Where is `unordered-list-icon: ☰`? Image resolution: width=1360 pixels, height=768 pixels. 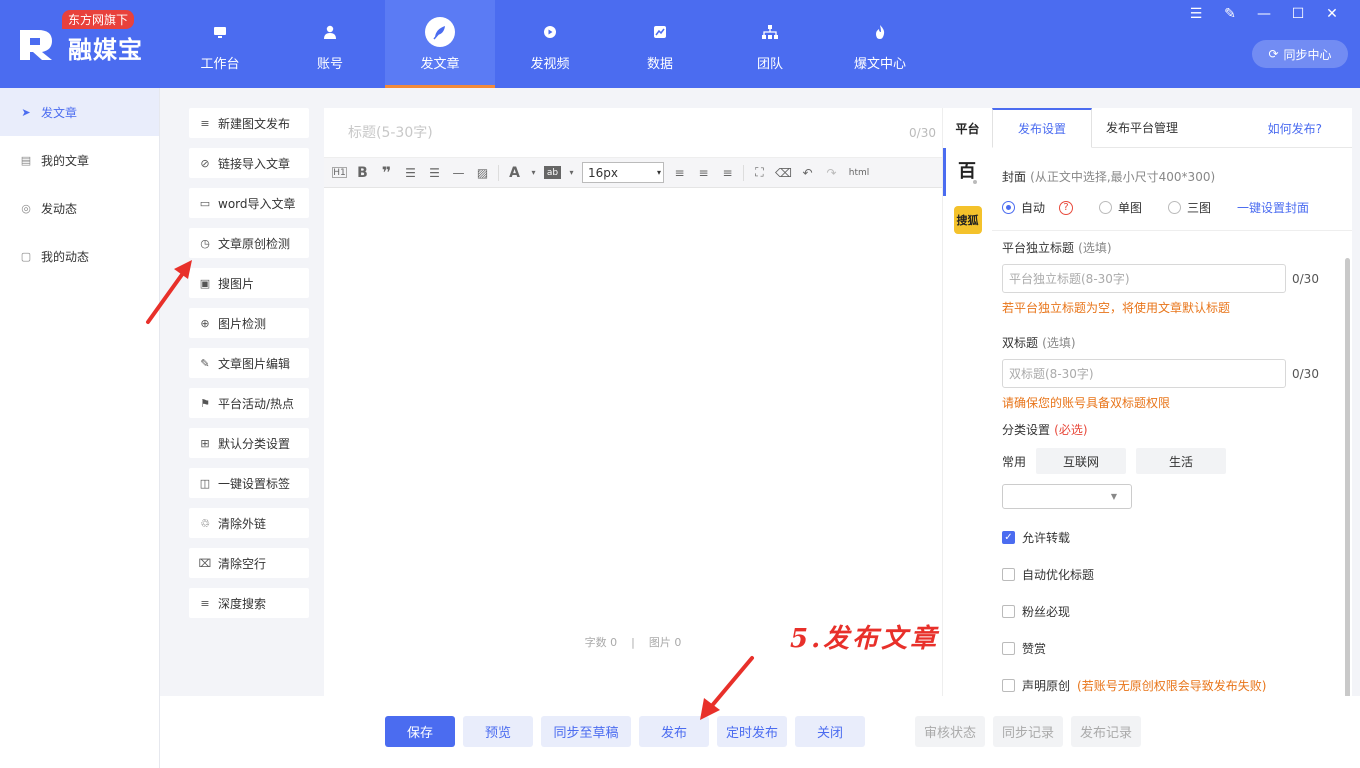
unordered-list-icon: ☰ is located at coordinates (434, 172).